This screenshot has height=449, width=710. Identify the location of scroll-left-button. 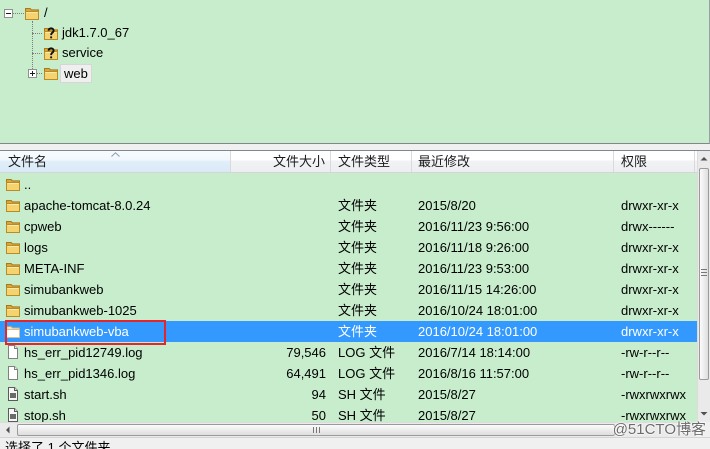
(8, 430).